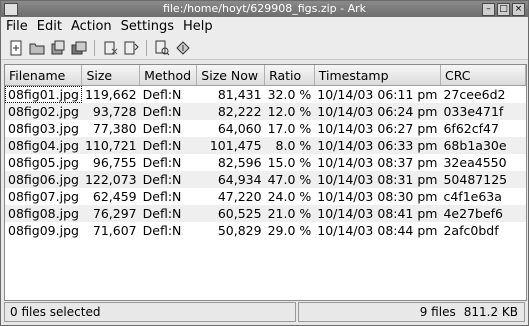 Image resolution: width=529 pixels, height=326 pixels. Describe the element at coordinates (518, 9) in the screenshot. I see `close-button: ×` at that location.